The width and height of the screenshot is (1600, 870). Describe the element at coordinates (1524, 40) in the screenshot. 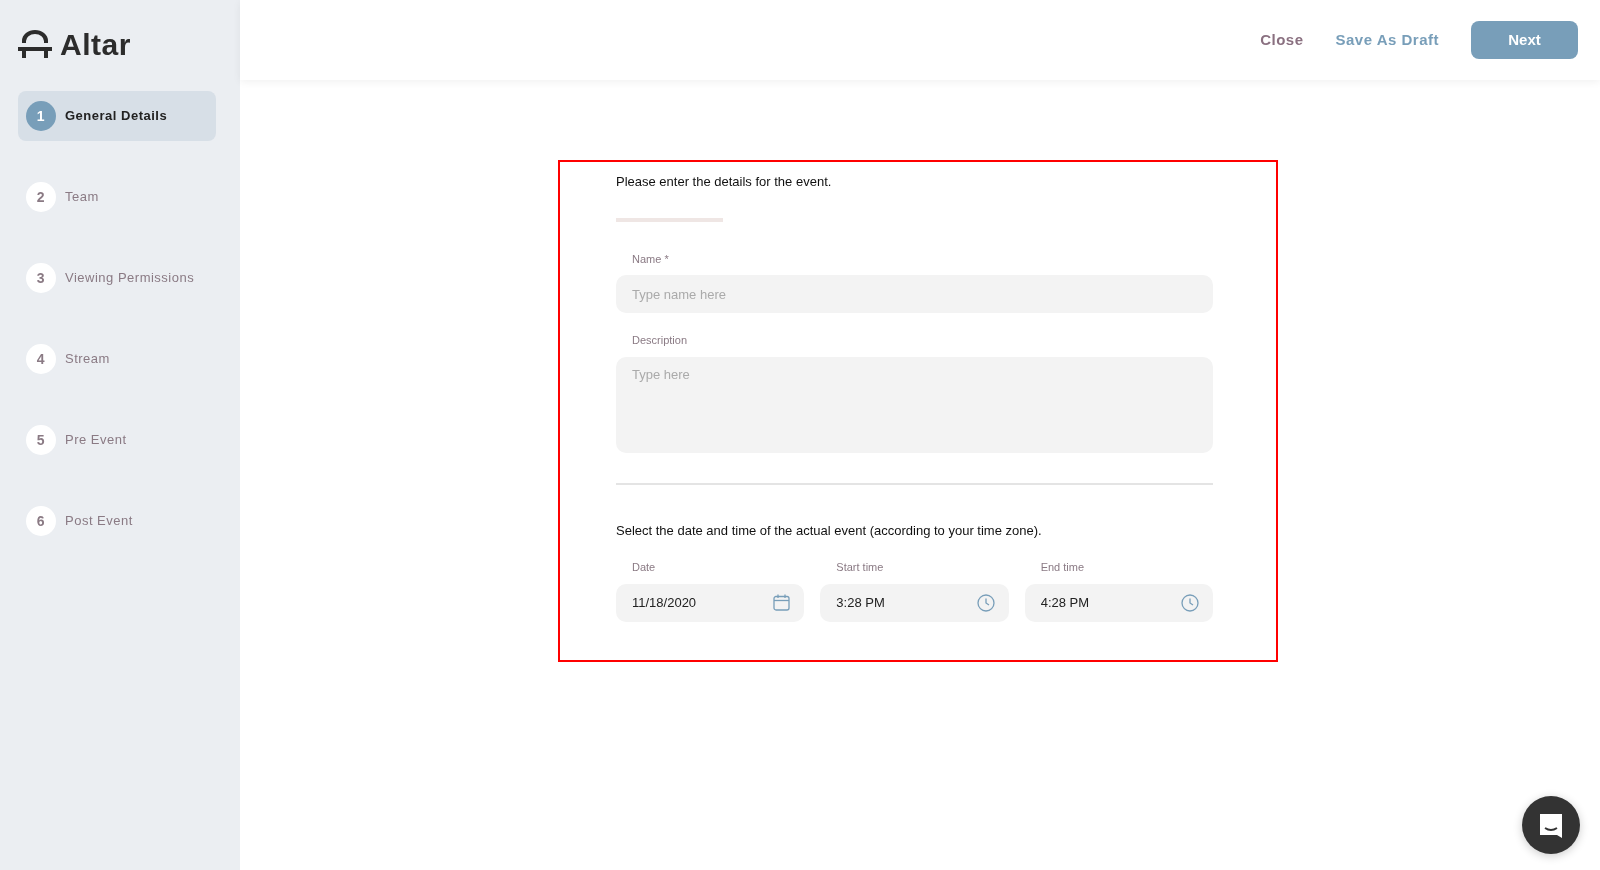

I see `next-button: Next` at that location.